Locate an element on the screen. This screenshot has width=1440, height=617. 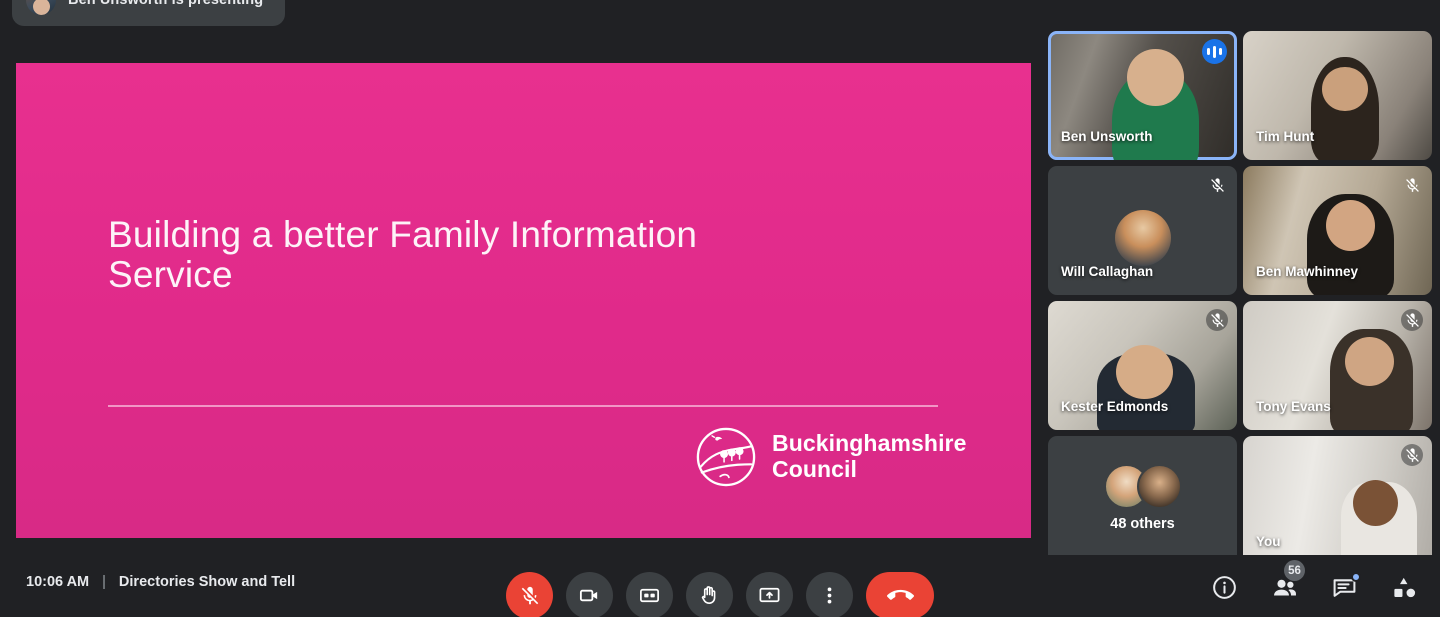
participant-tile-kester-edmonds: Kester Edmonds is located at coordinates (1142, 365).